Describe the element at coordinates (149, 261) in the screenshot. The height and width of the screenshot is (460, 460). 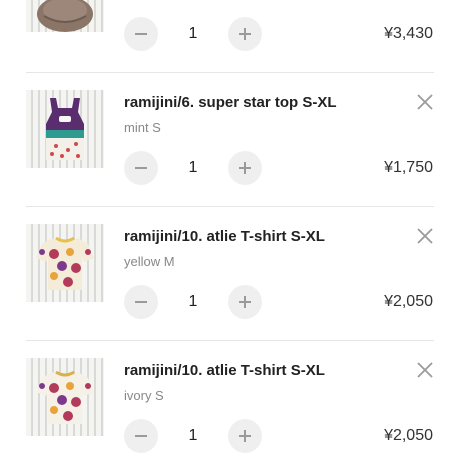
I see `product-variant: yellow M` at that location.